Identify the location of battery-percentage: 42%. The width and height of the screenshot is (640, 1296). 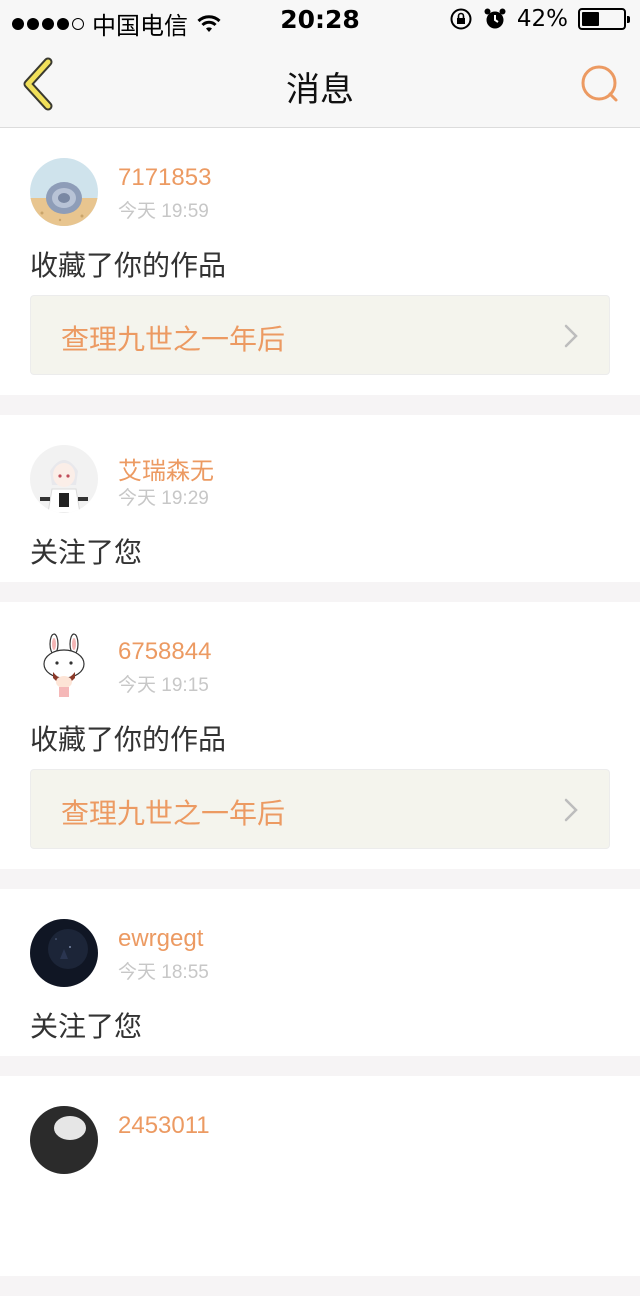
(542, 19).